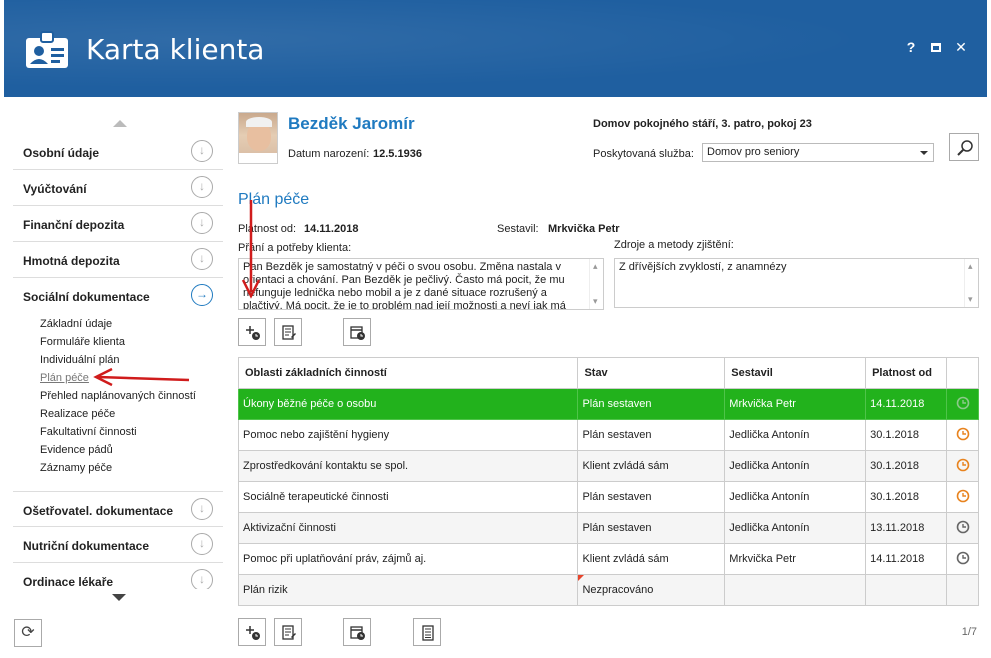 This screenshot has height=658, width=991. I want to click on sources-label: Zdroje a metody zjištění:, so click(674, 245).